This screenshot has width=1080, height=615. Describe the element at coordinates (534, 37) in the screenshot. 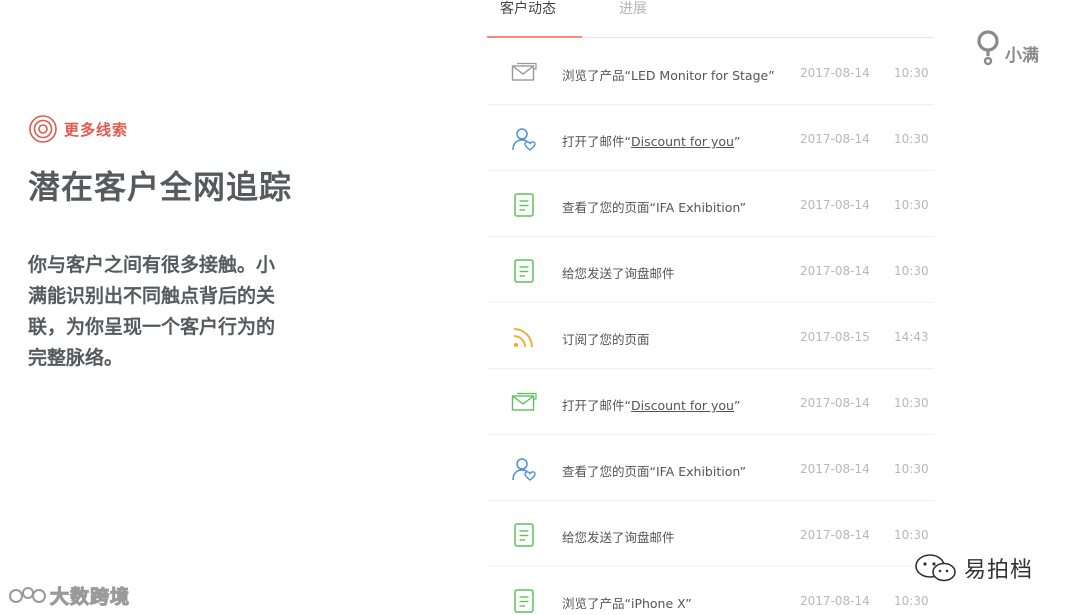

I see `active-tab-indicator` at that location.